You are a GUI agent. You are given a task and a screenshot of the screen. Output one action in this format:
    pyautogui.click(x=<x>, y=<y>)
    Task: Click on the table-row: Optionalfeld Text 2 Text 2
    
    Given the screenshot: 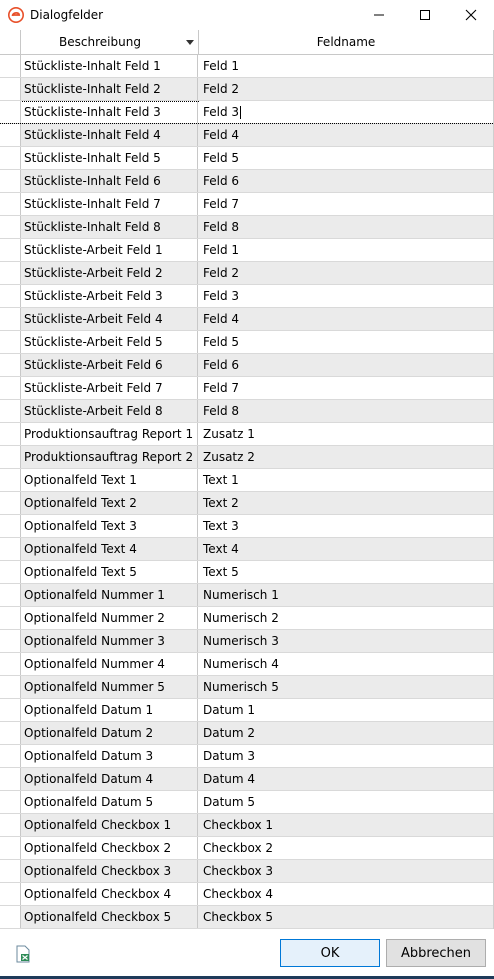 What is the action you would take?
    pyautogui.click(x=246, y=503)
    